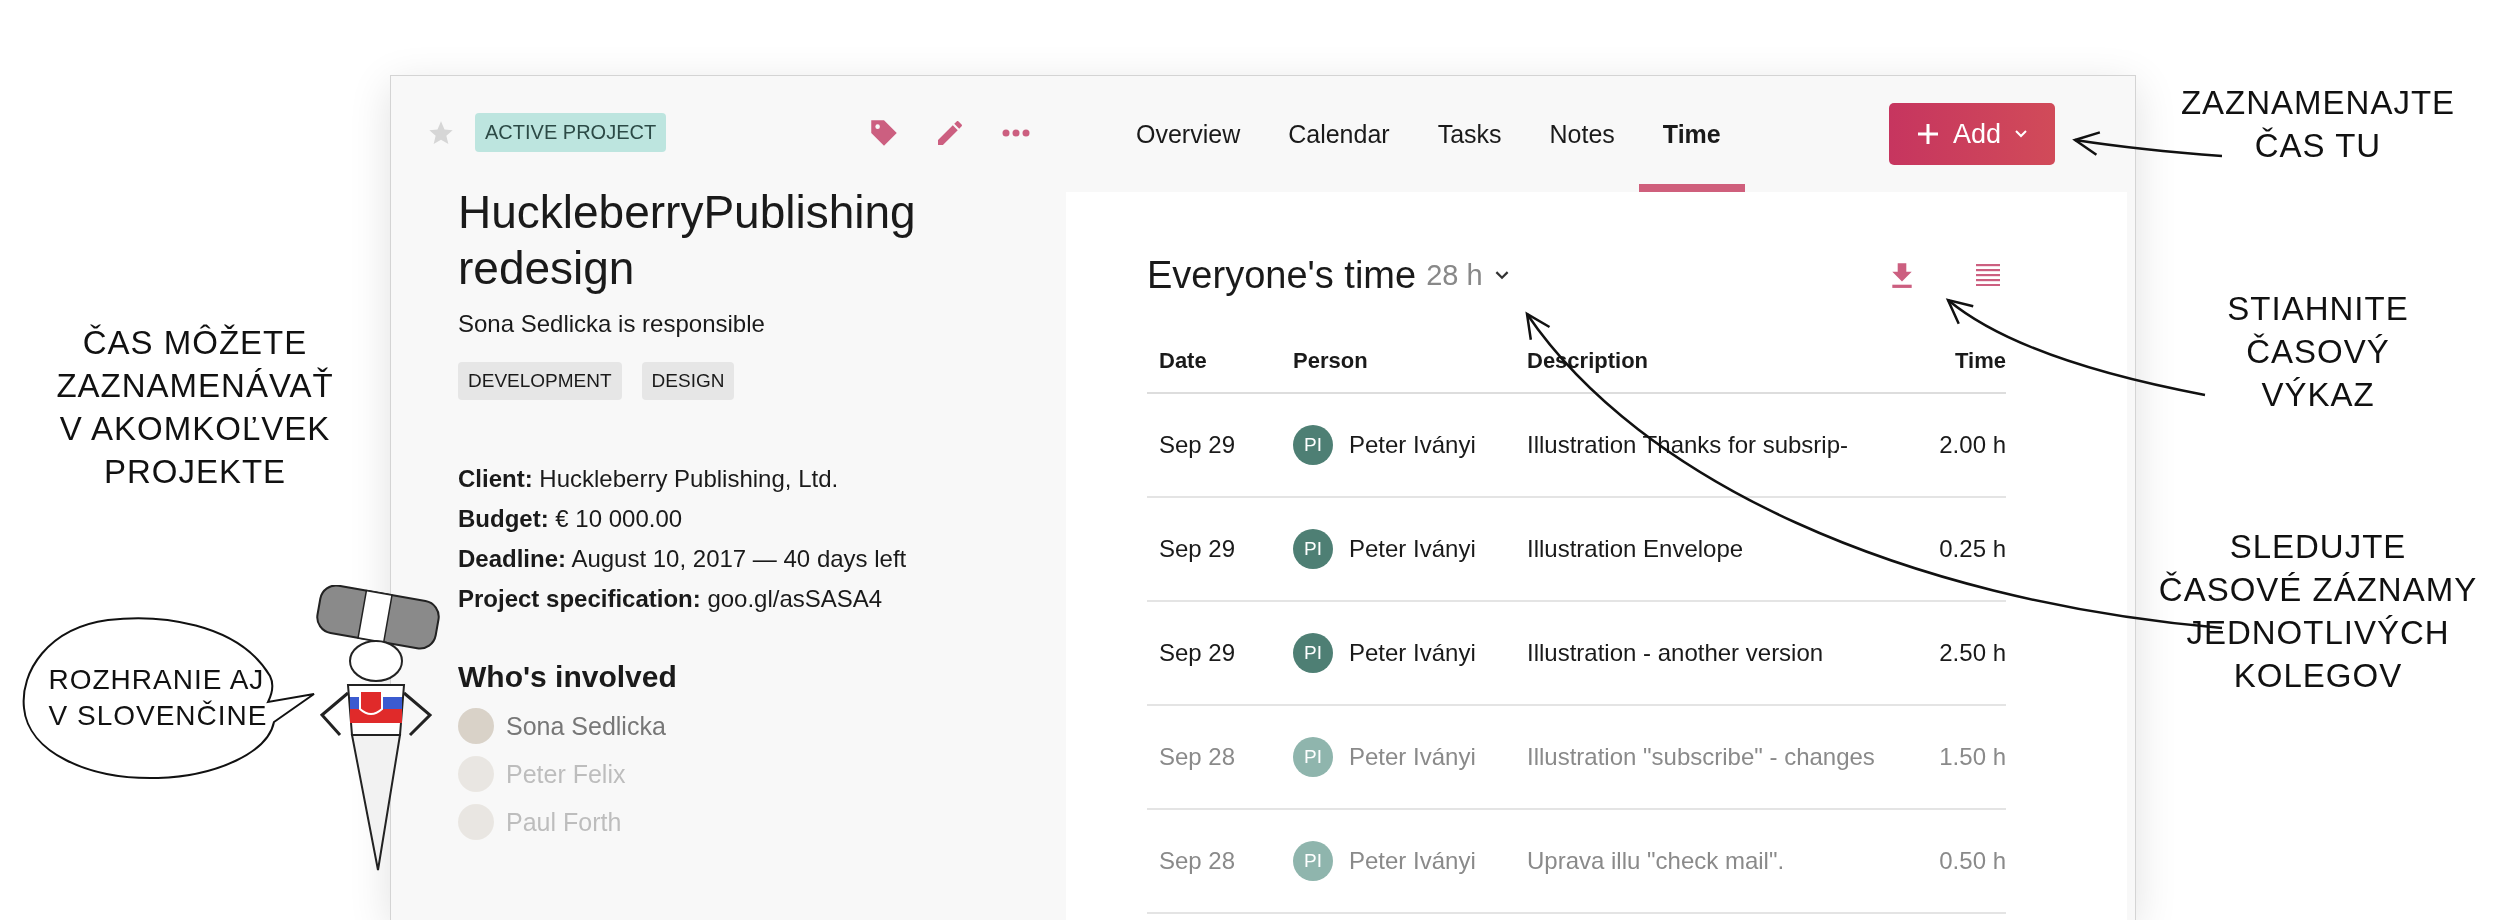 This screenshot has height=920, width=2500. I want to click on time-cell: 0.25 h, so click(1966, 550).